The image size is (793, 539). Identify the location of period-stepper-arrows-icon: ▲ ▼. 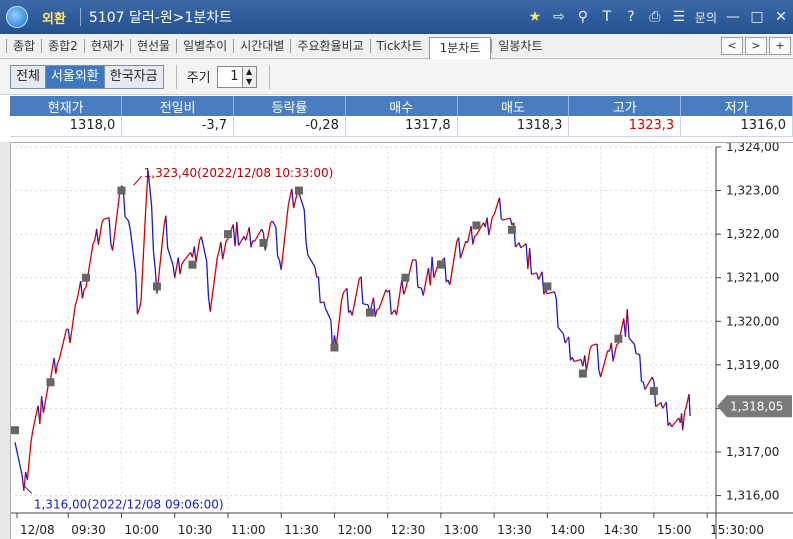
(248, 76).